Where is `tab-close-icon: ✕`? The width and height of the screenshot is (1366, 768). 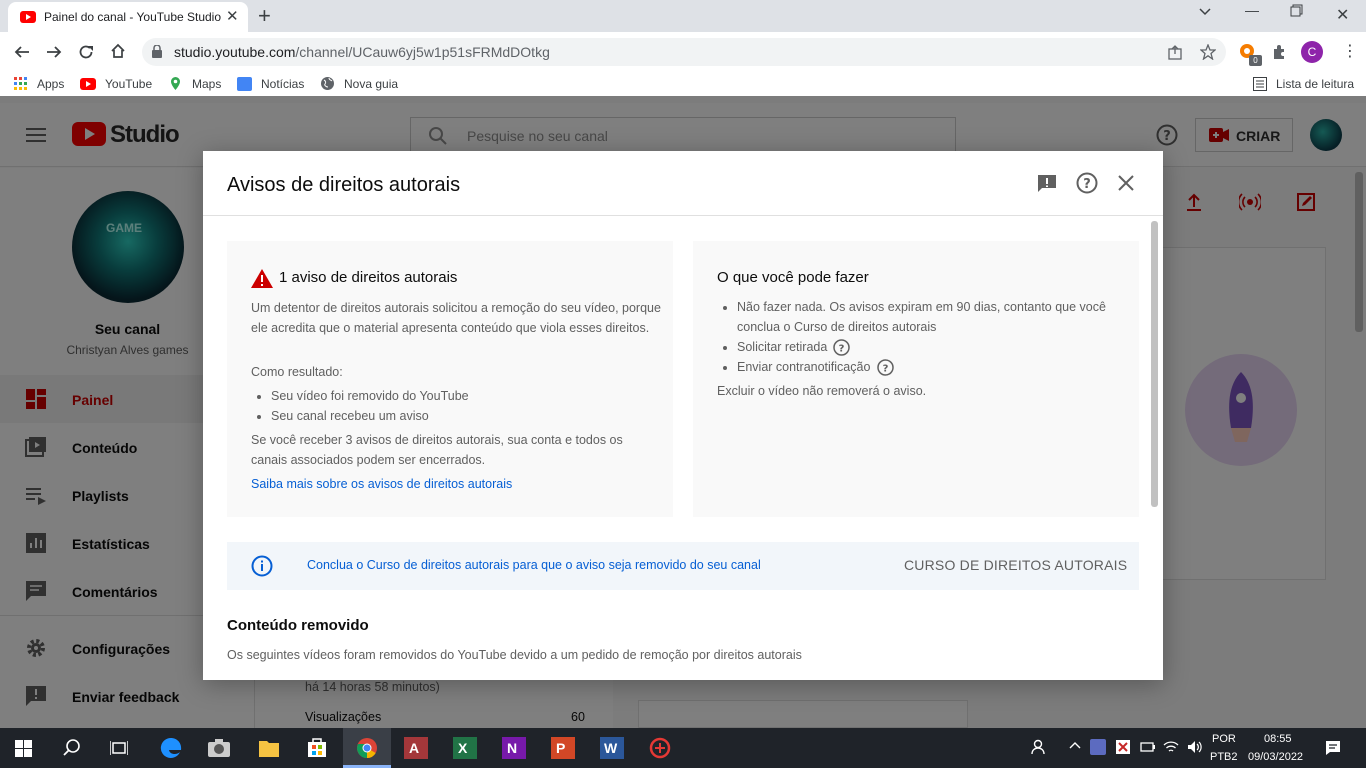 tab-close-icon: ✕ is located at coordinates (232, 17).